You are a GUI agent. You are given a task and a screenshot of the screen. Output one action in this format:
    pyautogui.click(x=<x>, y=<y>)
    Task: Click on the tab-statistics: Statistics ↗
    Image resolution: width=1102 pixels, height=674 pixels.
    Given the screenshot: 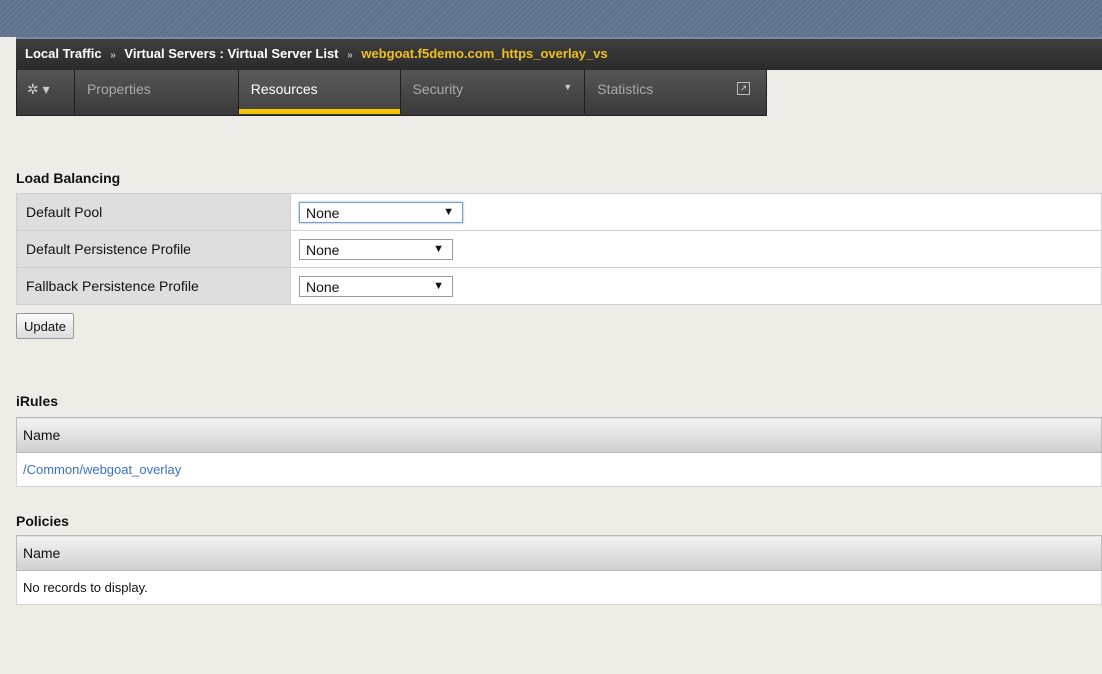 What is the action you would take?
    pyautogui.click(x=675, y=92)
    